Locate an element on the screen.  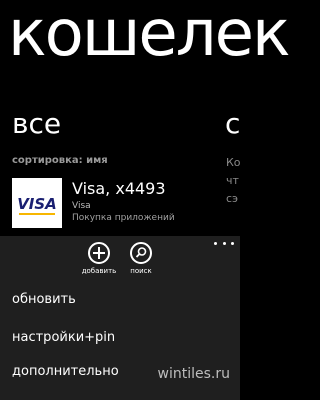
add-button: добавить is located at coordinates (99, 259).